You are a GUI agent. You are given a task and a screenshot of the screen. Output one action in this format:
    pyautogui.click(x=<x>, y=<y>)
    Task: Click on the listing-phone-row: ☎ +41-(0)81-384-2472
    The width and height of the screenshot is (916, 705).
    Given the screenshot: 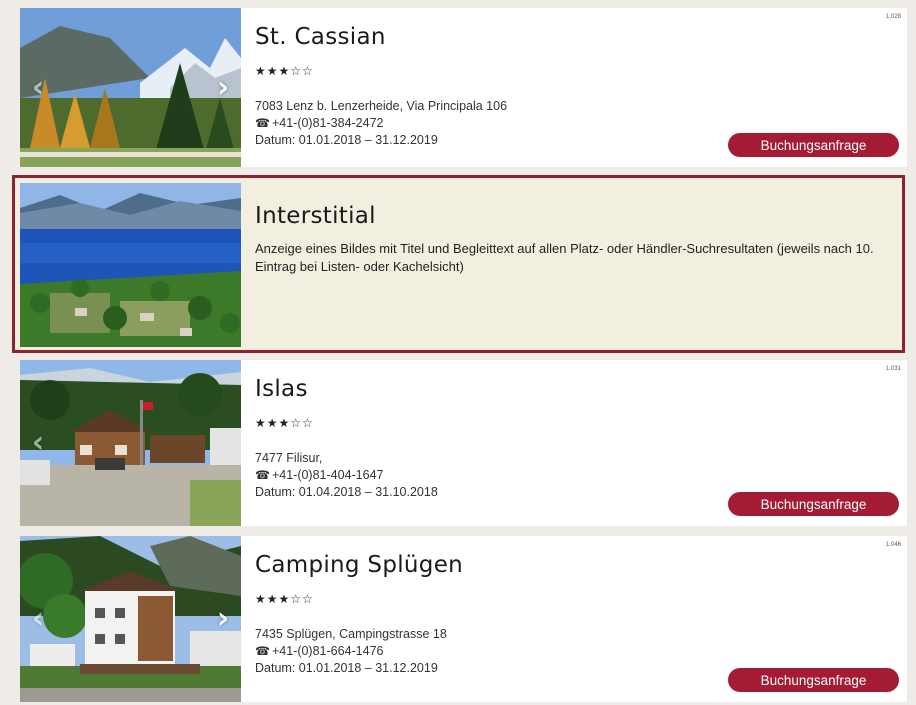 What is the action you would take?
    pyautogui.click(x=381, y=123)
    